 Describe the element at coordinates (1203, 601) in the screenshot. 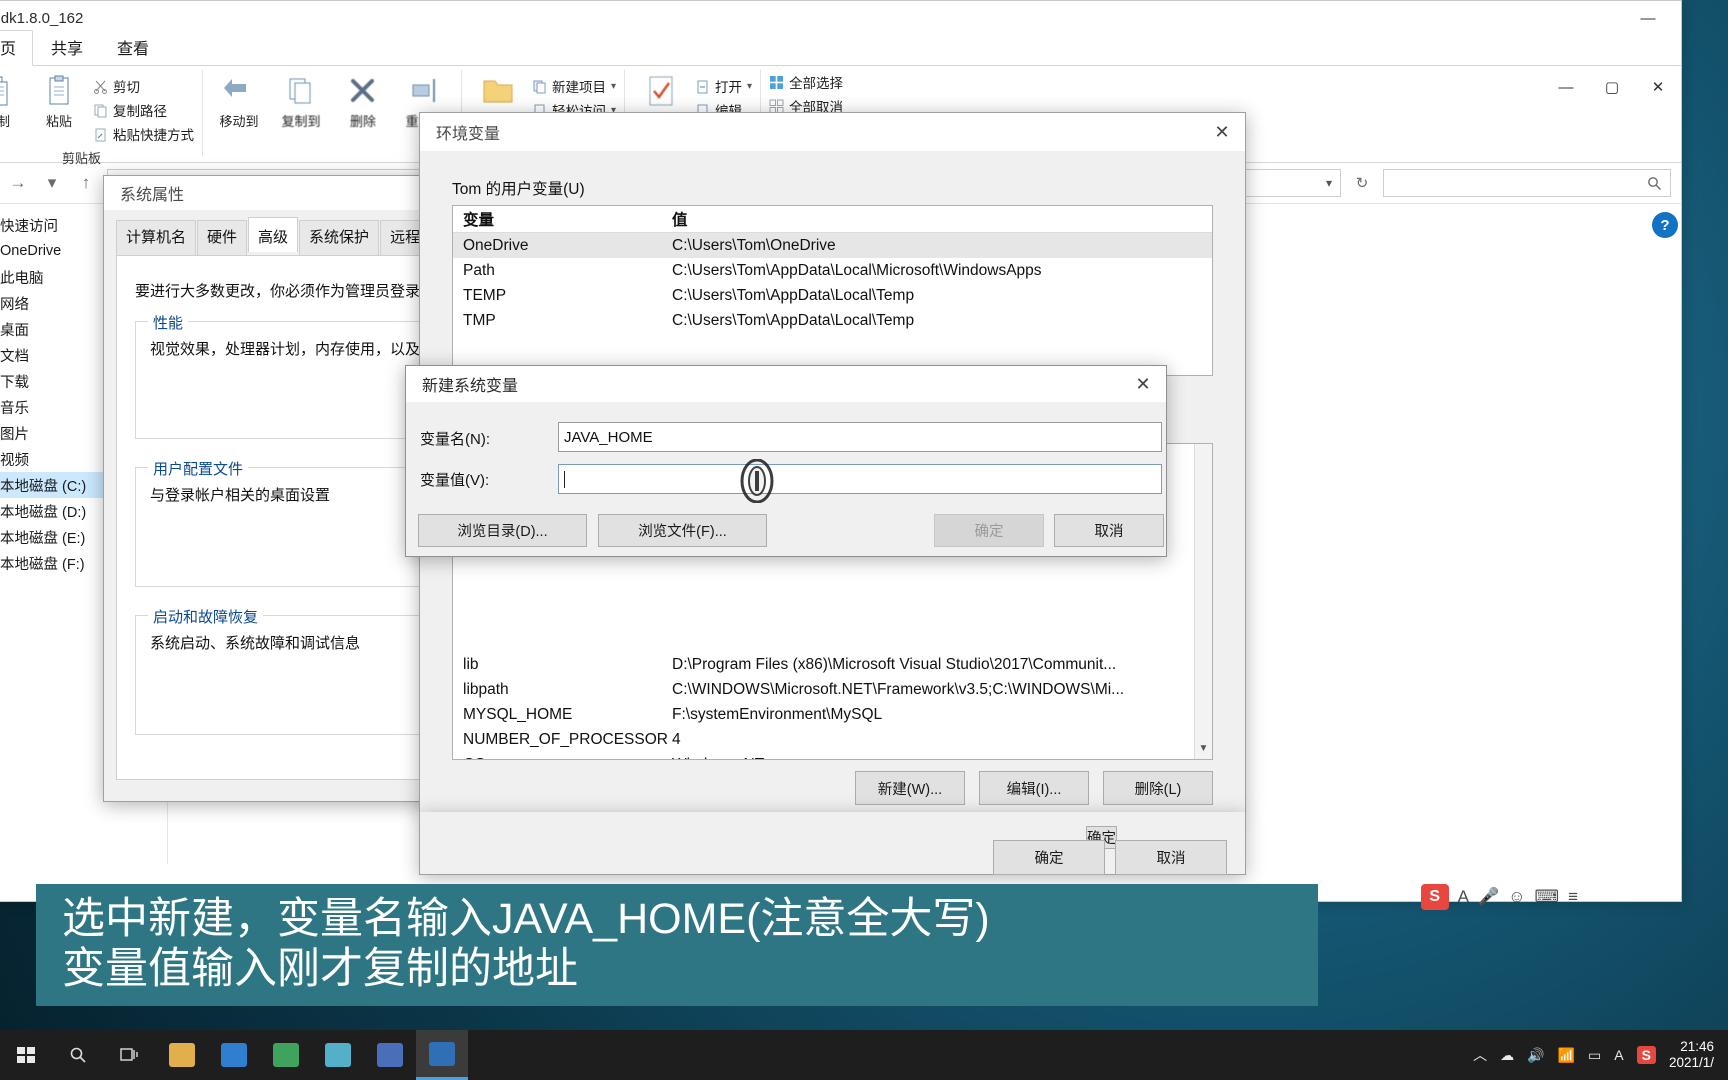

I see `system-variables-scrollbar: ▼` at that location.